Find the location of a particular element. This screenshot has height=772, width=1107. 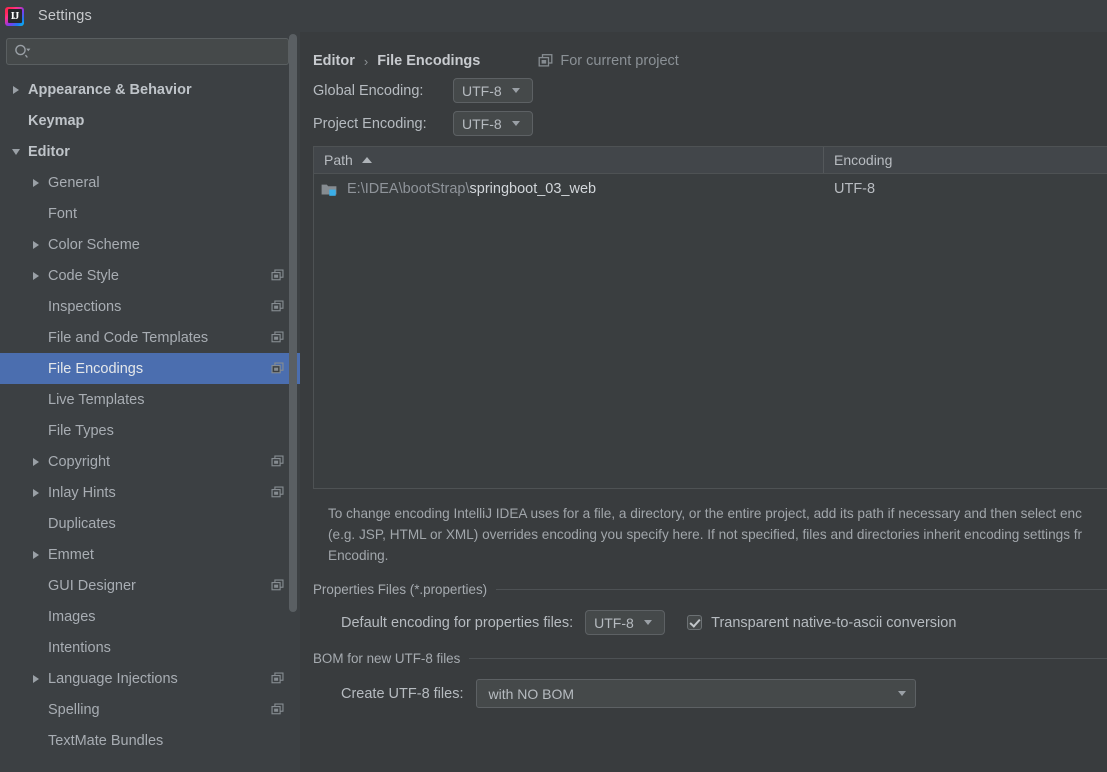

table-header-row: Path Encoding is located at coordinates (710, 160).